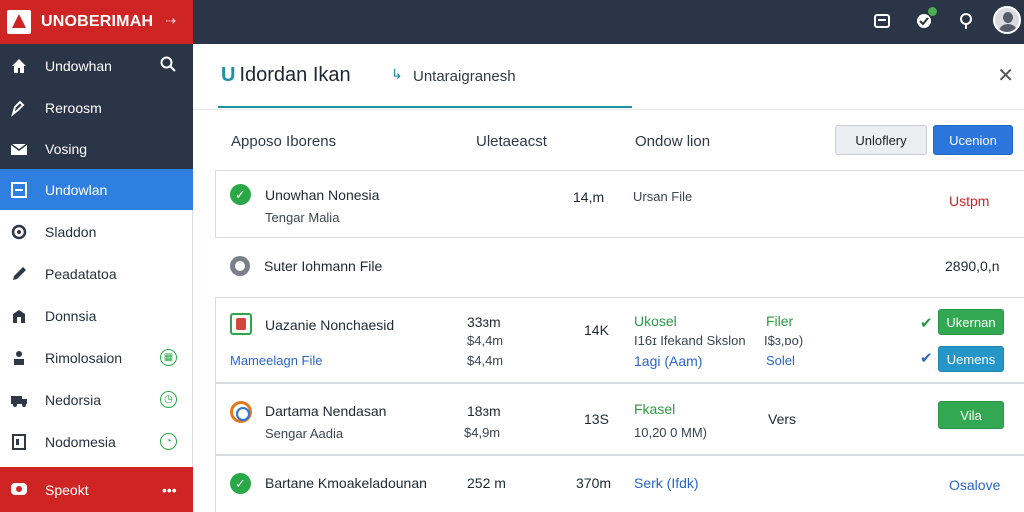  What do you see at coordinates (484, 411) in the screenshot?
I see `row-size-a: 18ɜm` at bounding box center [484, 411].